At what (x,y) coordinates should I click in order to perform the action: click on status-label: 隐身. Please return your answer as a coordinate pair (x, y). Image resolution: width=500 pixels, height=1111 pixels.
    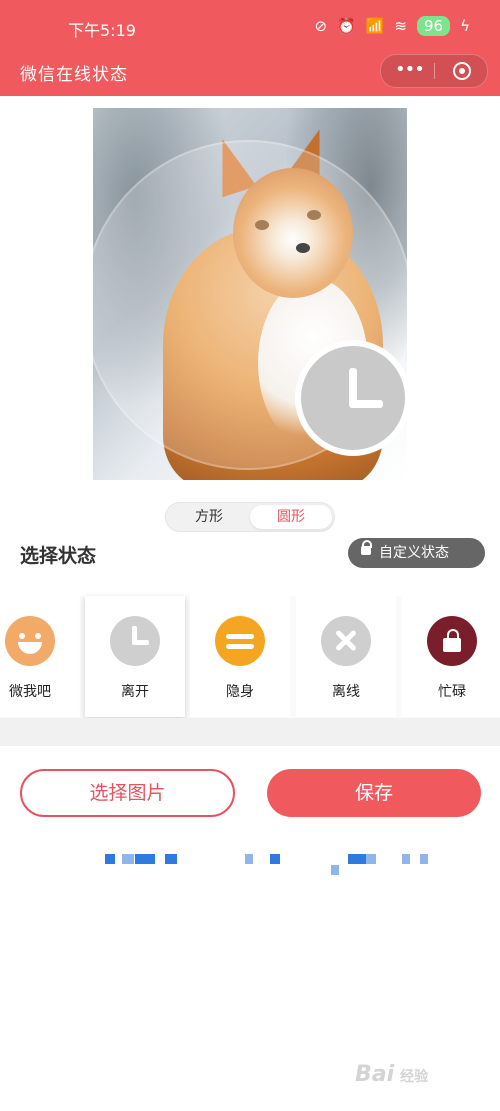
    Looking at the image, I should click on (240, 692).